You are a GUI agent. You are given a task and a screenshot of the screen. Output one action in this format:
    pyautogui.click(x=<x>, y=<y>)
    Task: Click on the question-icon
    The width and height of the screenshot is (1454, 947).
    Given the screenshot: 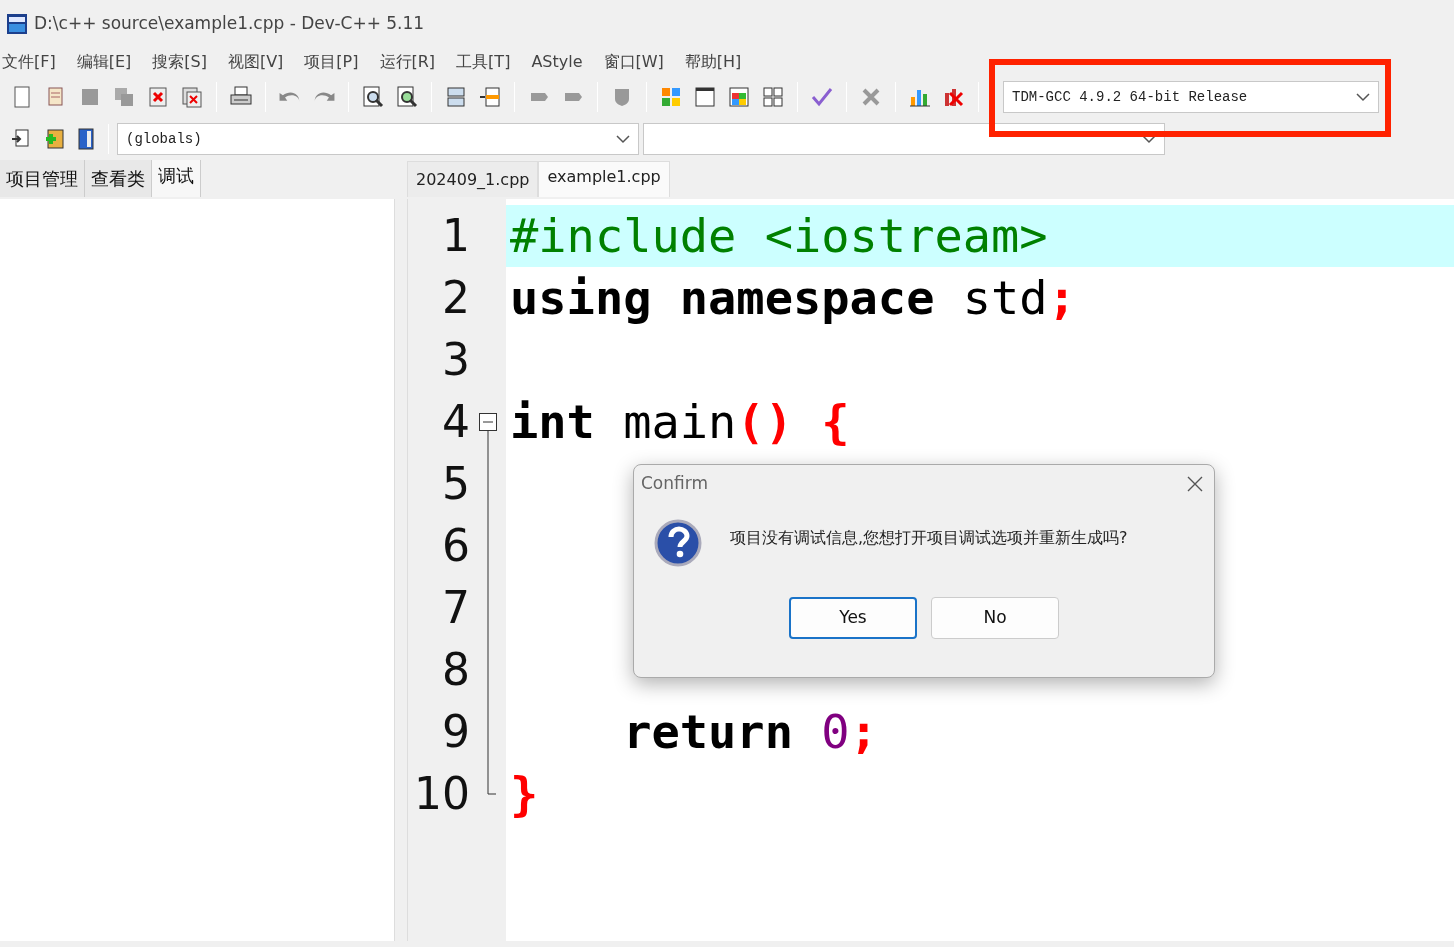 What is the action you would take?
    pyautogui.click(x=678, y=542)
    